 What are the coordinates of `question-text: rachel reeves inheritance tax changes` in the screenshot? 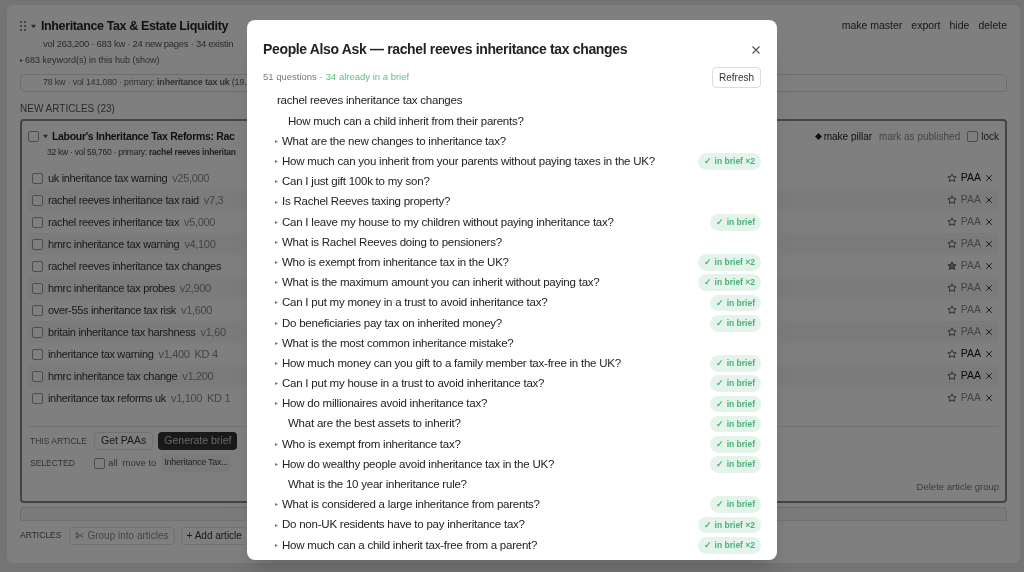 It's located at (370, 101).